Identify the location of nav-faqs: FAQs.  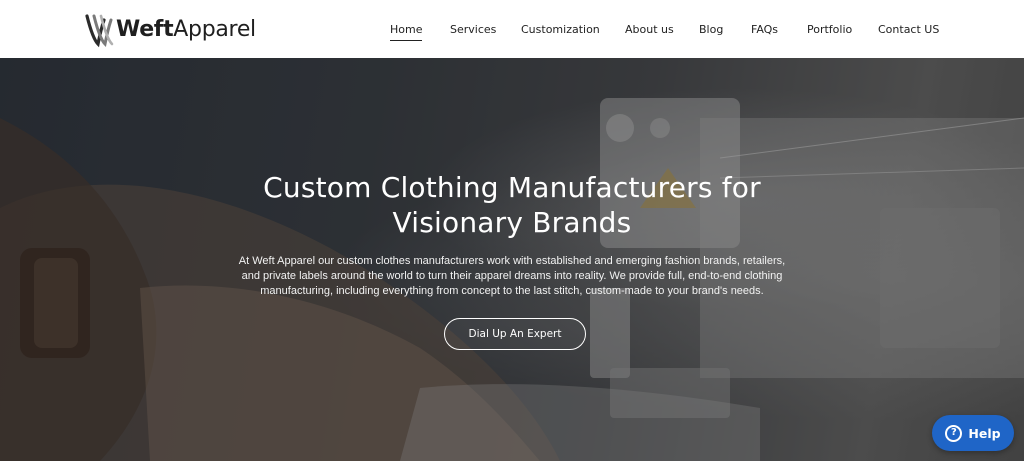
(764, 29).